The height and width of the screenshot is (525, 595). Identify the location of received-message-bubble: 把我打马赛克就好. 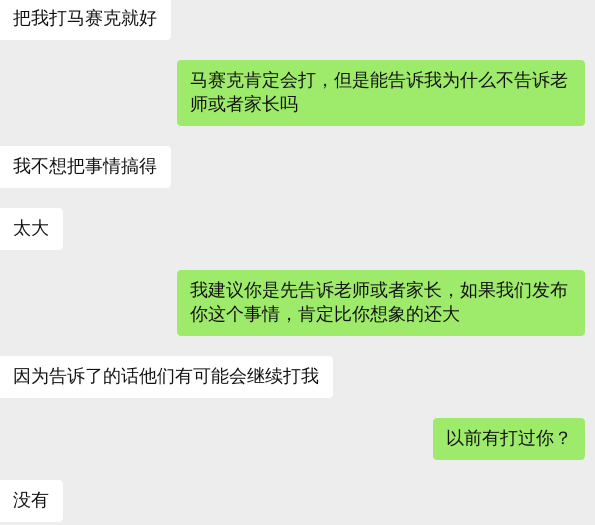
(85, 20).